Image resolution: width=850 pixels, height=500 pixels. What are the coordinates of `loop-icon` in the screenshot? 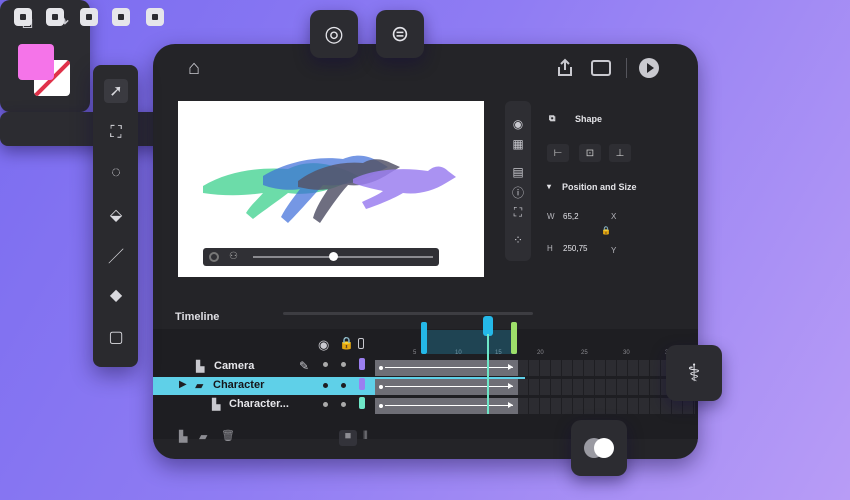 It's located at (214, 257).